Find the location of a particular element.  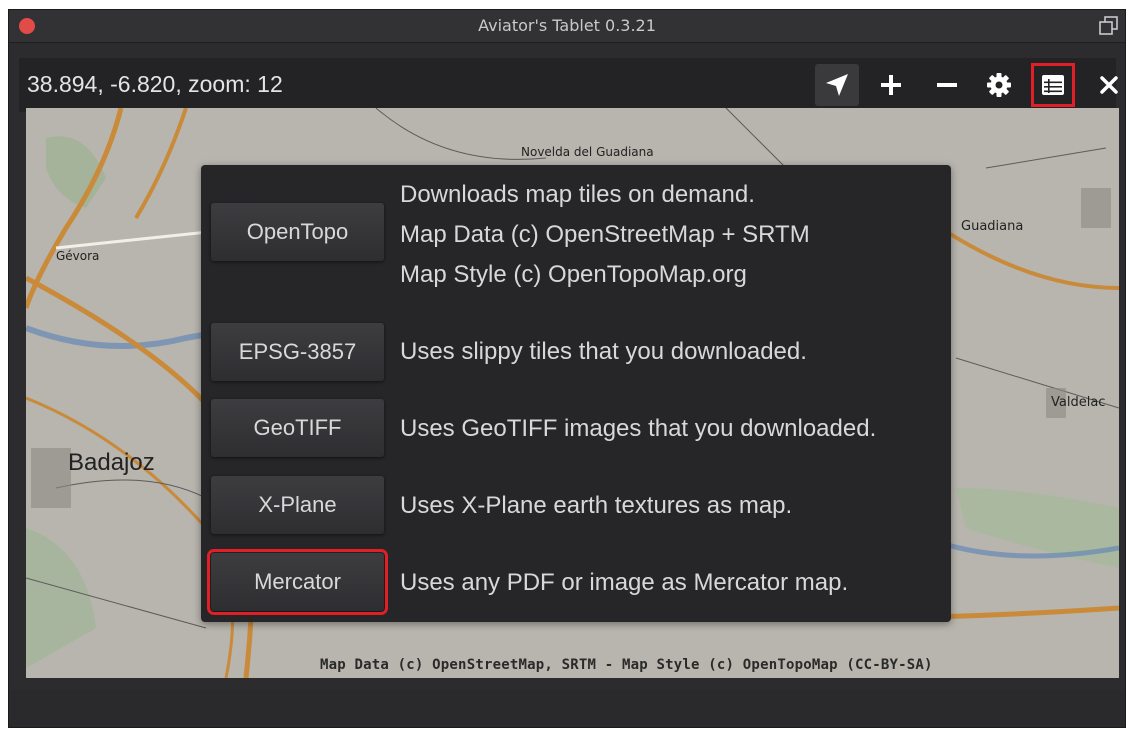

xplane-button: X-Plane is located at coordinates (297, 505).